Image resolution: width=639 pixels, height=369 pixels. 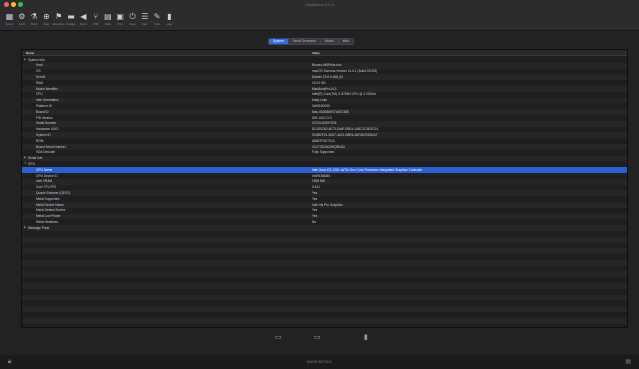 I want to click on row-value: C02XL0GEHTD6, so click(x=324, y=123).